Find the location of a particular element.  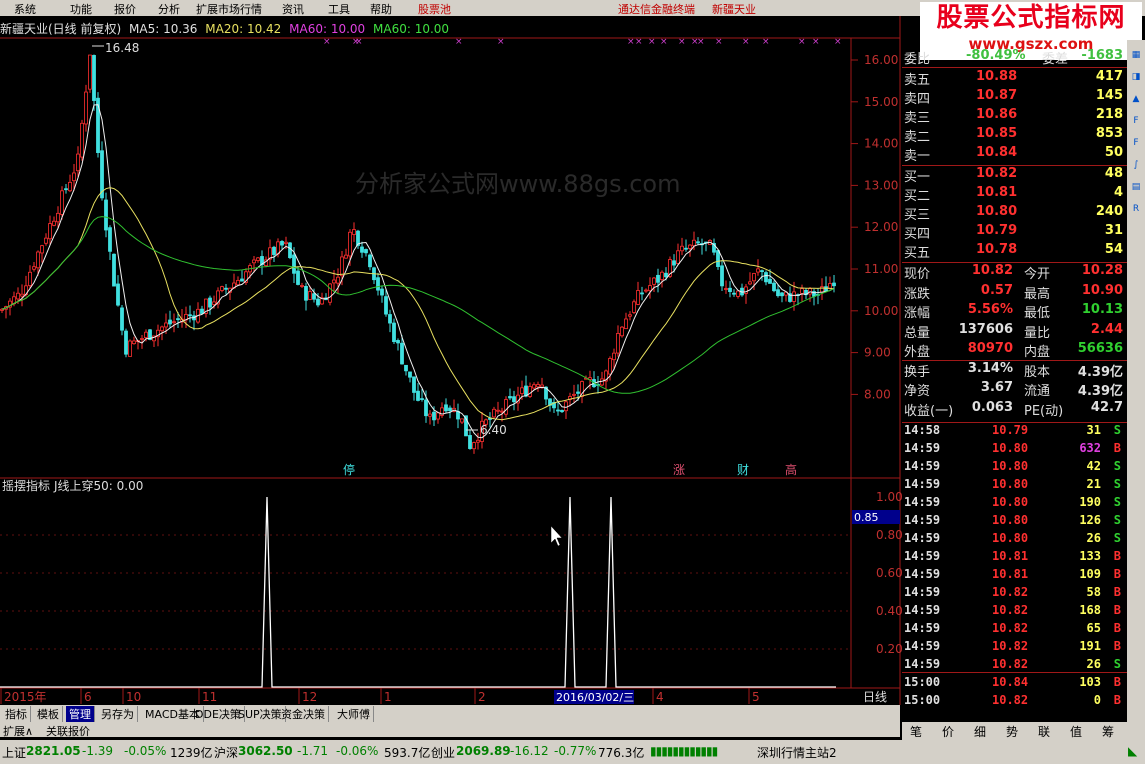

stat-value-2: 10.28 is located at coordinates (1102, 270).